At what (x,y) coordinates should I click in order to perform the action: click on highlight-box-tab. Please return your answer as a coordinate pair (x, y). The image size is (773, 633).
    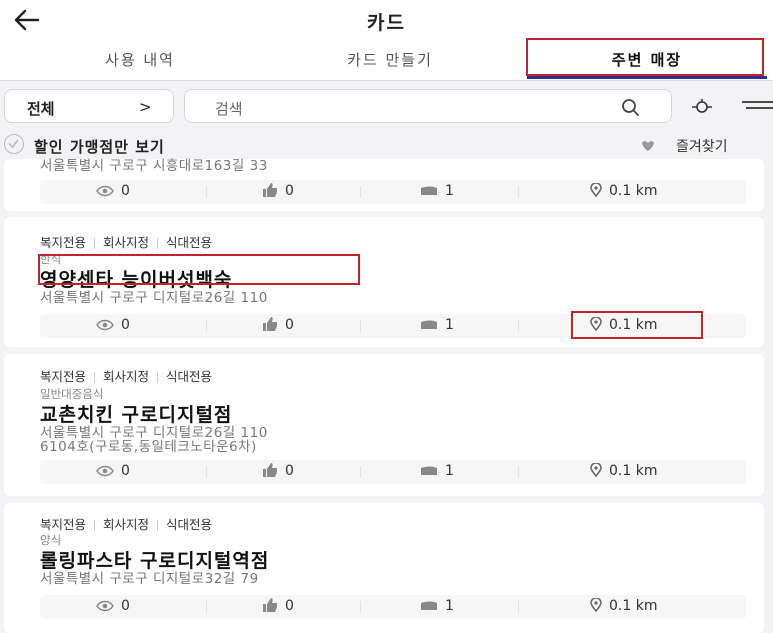
    Looking at the image, I should click on (645, 57).